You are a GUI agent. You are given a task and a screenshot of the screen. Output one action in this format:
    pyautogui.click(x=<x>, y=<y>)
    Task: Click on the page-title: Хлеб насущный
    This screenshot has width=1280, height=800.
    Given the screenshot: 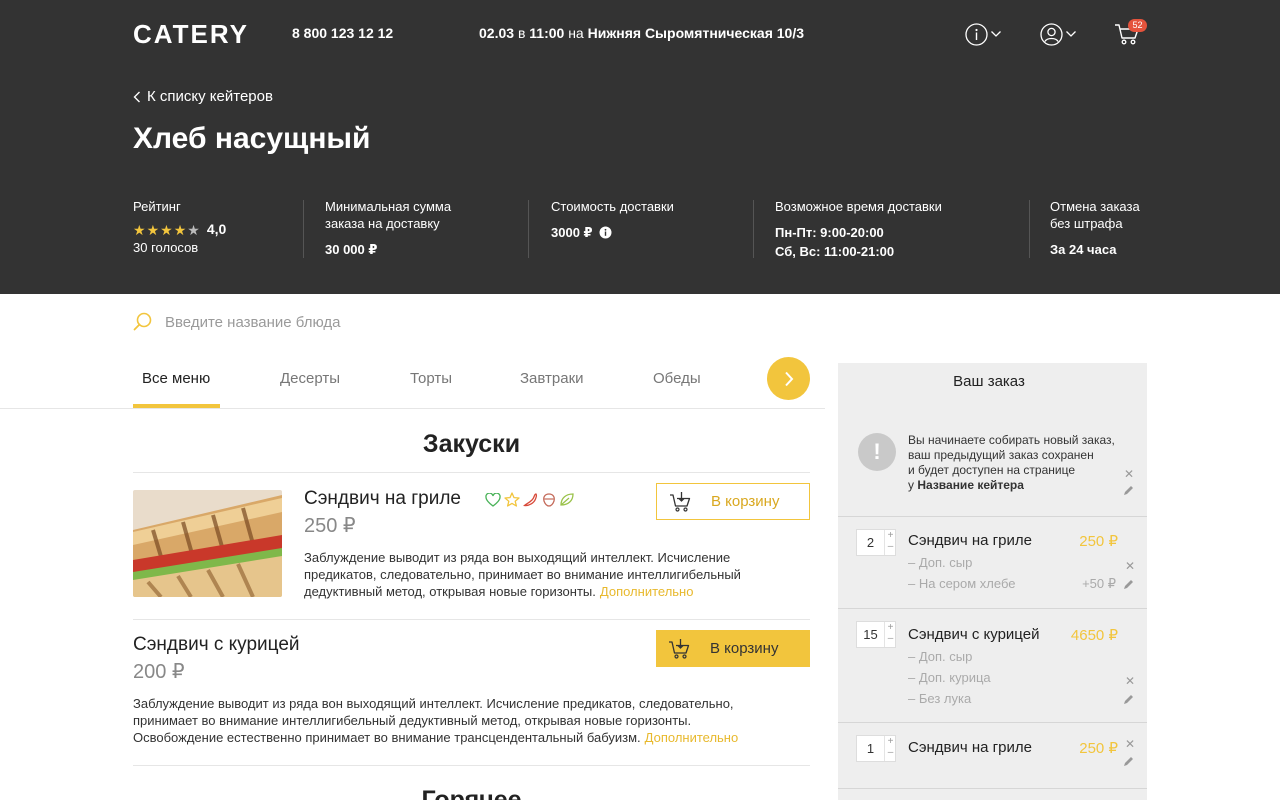 What is the action you would take?
    pyautogui.click(x=252, y=138)
    